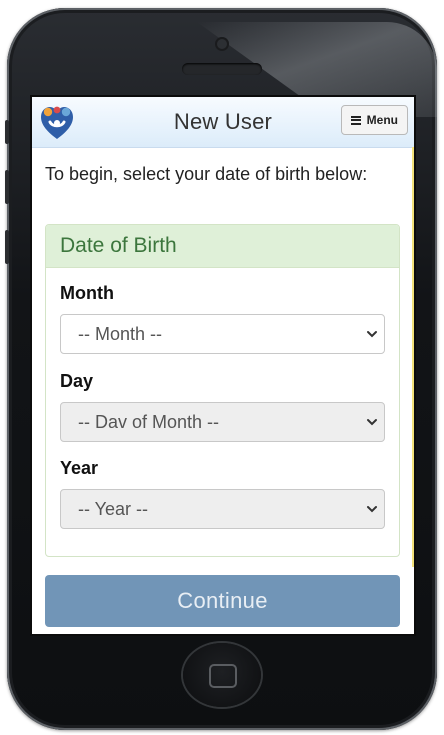  Describe the element at coordinates (7, 187) in the screenshot. I see `phone-volume-up` at that location.